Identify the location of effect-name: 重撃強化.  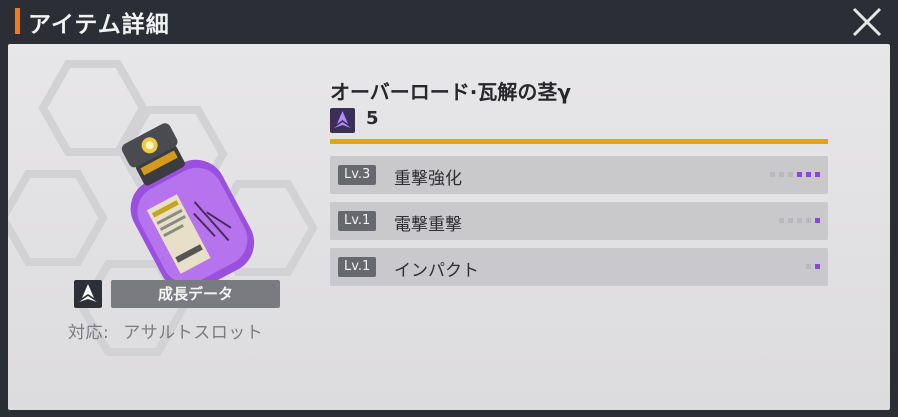
(428, 179).